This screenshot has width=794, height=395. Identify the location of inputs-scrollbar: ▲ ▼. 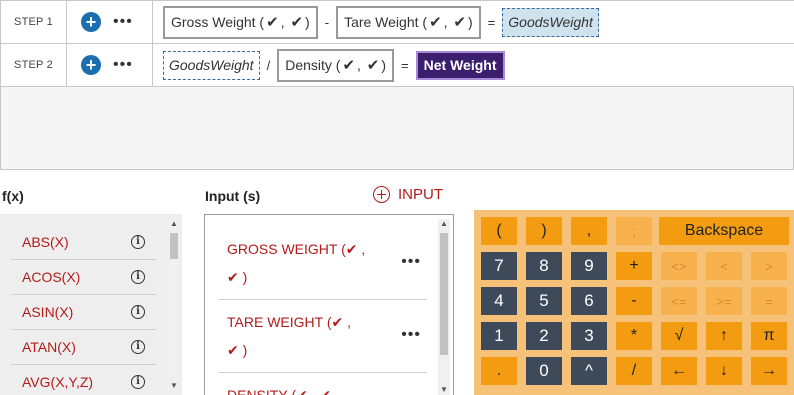
(444, 307).